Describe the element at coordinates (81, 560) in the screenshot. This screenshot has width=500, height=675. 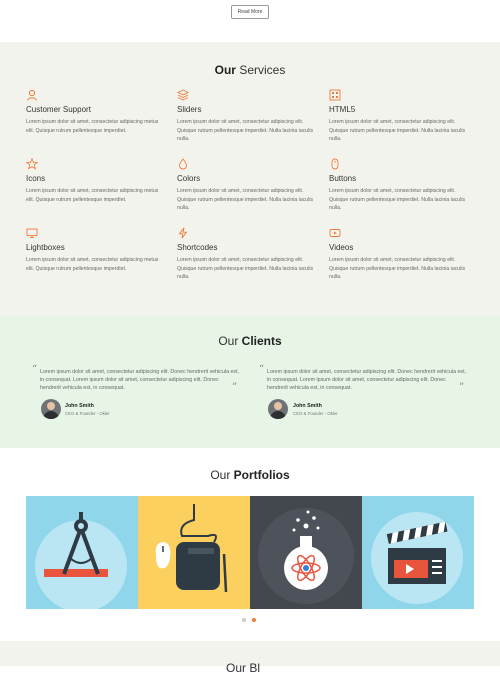
I see `compass-icon` at that location.